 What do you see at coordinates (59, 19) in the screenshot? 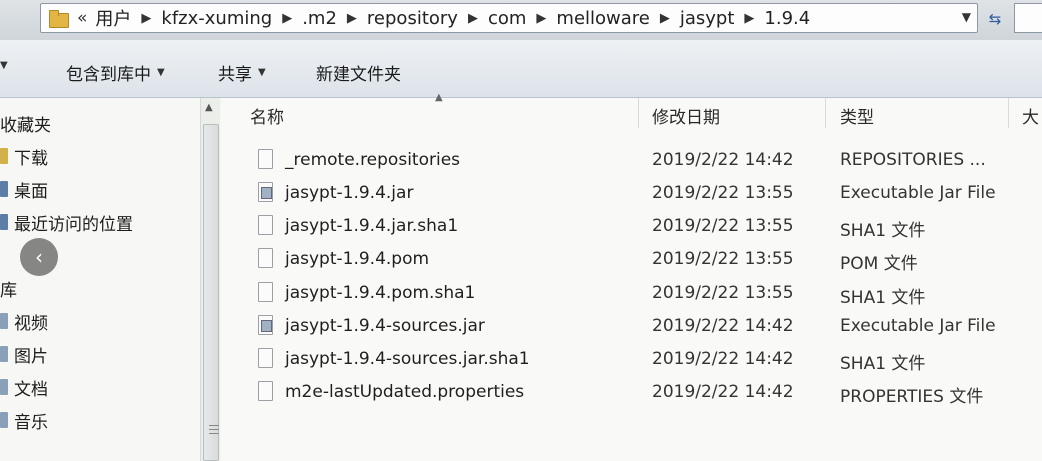
I see `folder-icon` at bounding box center [59, 19].